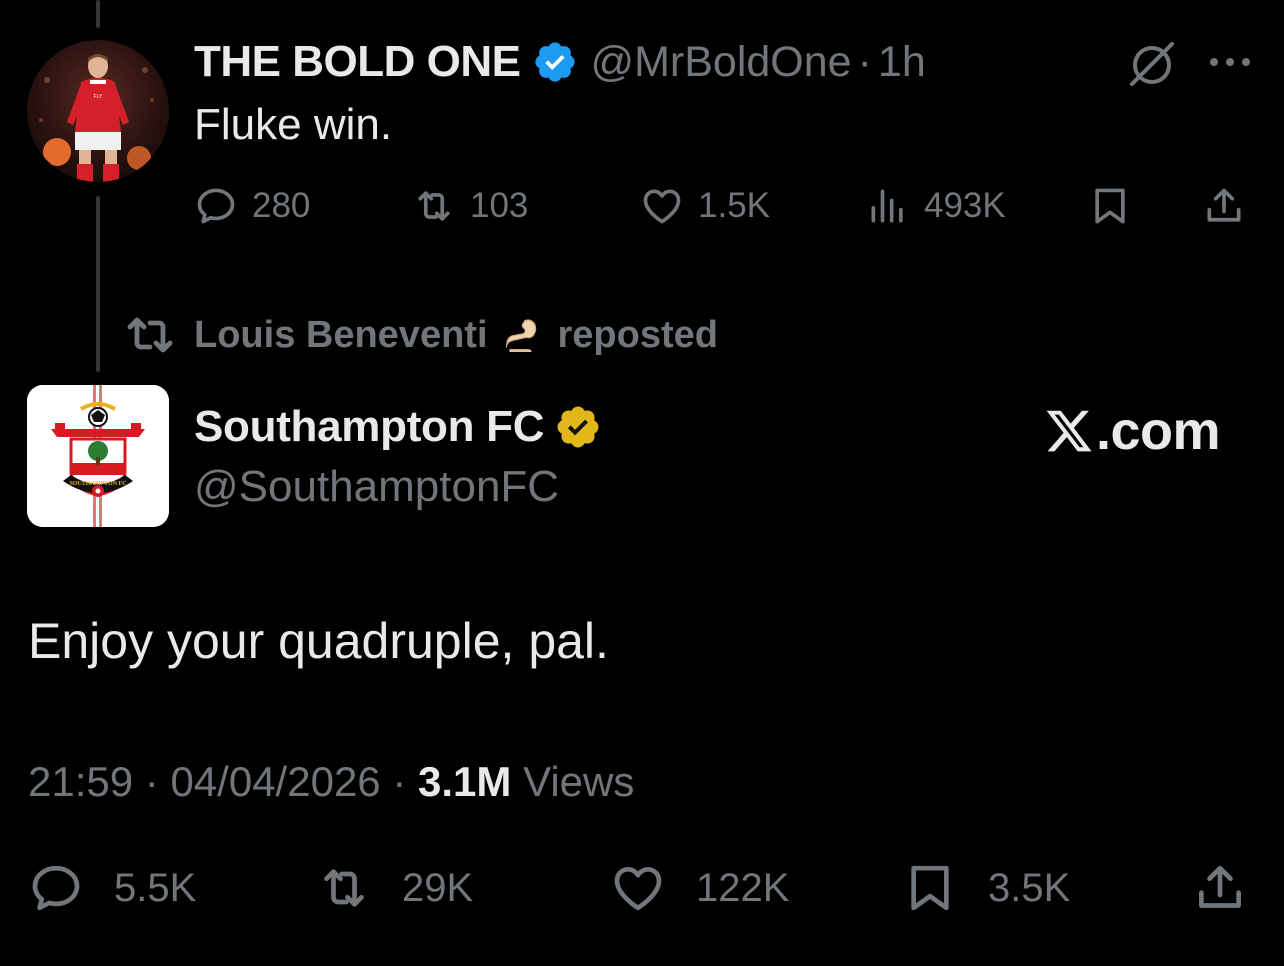  Describe the element at coordinates (275, 781) in the screenshot. I see `tweet-date: 04/04/2026` at that location.